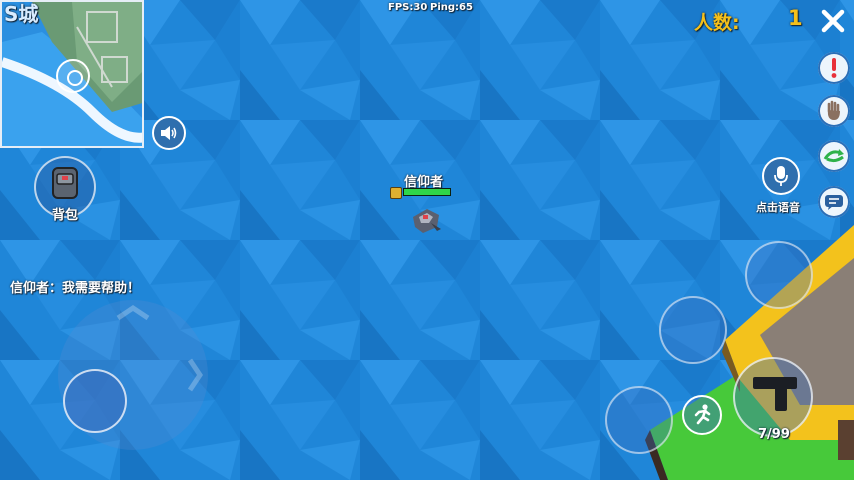  Describe the element at coordinates (21, 14) in the screenshot. I see `minimap-city-label: S城` at that location.